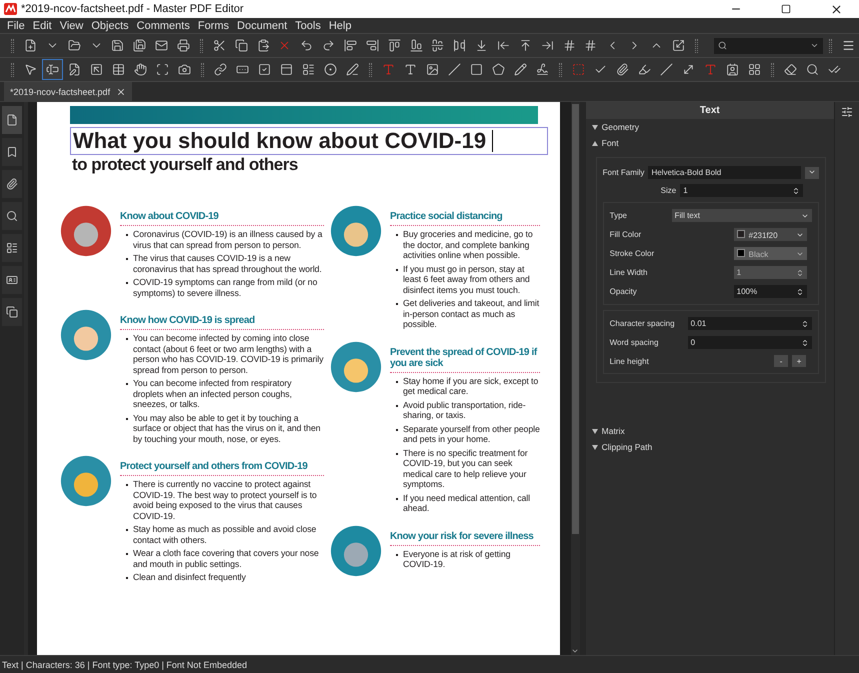 The width and height of the screenshot is (859, 673). I want to click on bookmark-icon, so click(12, 152).